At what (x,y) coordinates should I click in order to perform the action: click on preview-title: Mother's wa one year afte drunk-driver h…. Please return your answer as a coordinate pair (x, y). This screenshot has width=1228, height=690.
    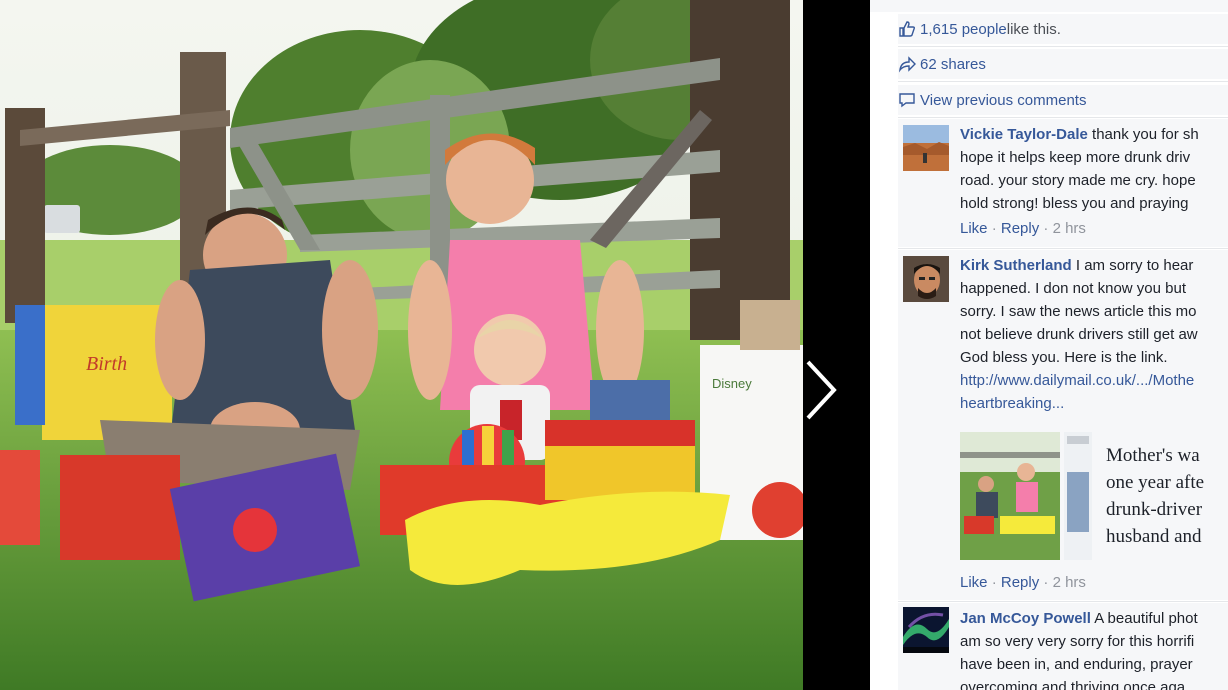
    Looking at the image, I should click on (1167, 496).